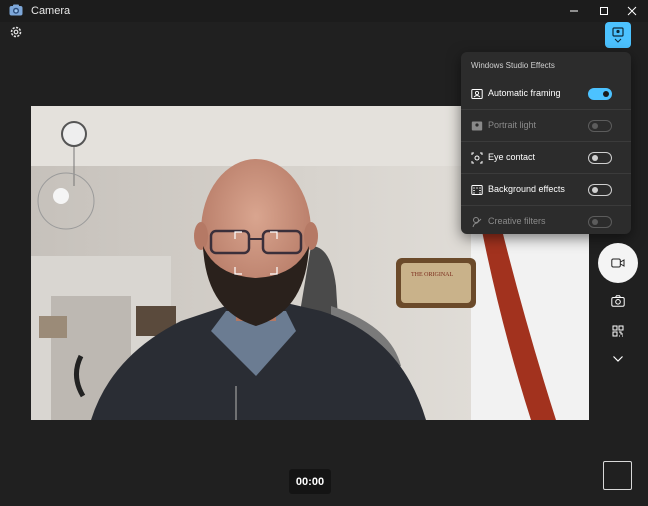  What do you see at coordinates (600, 190) in the screenshot?
I see `background-effects-toggle` at bounding box center [600, 190].